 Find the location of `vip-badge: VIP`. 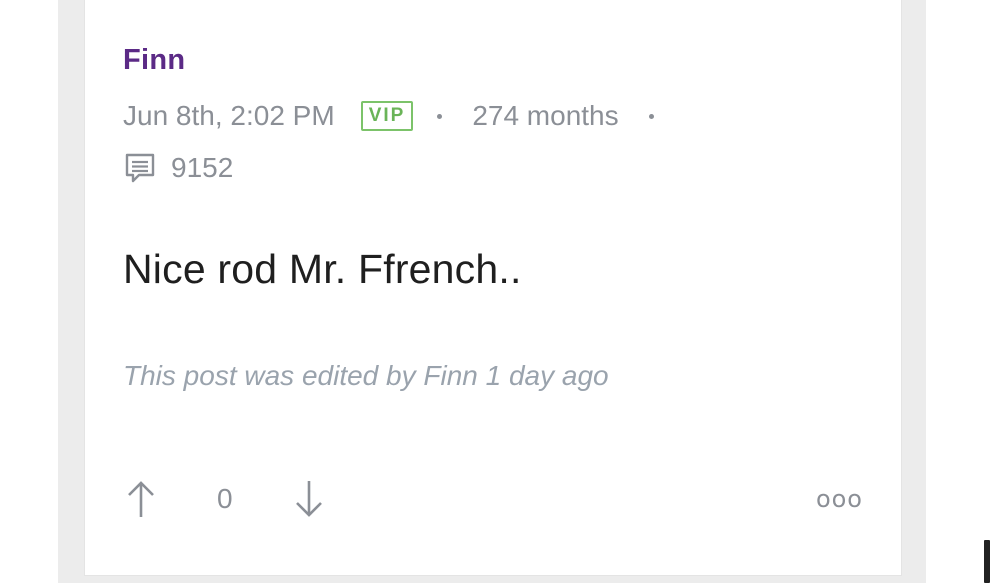

vip-badge: VIP is located at coordinates (387, 116).